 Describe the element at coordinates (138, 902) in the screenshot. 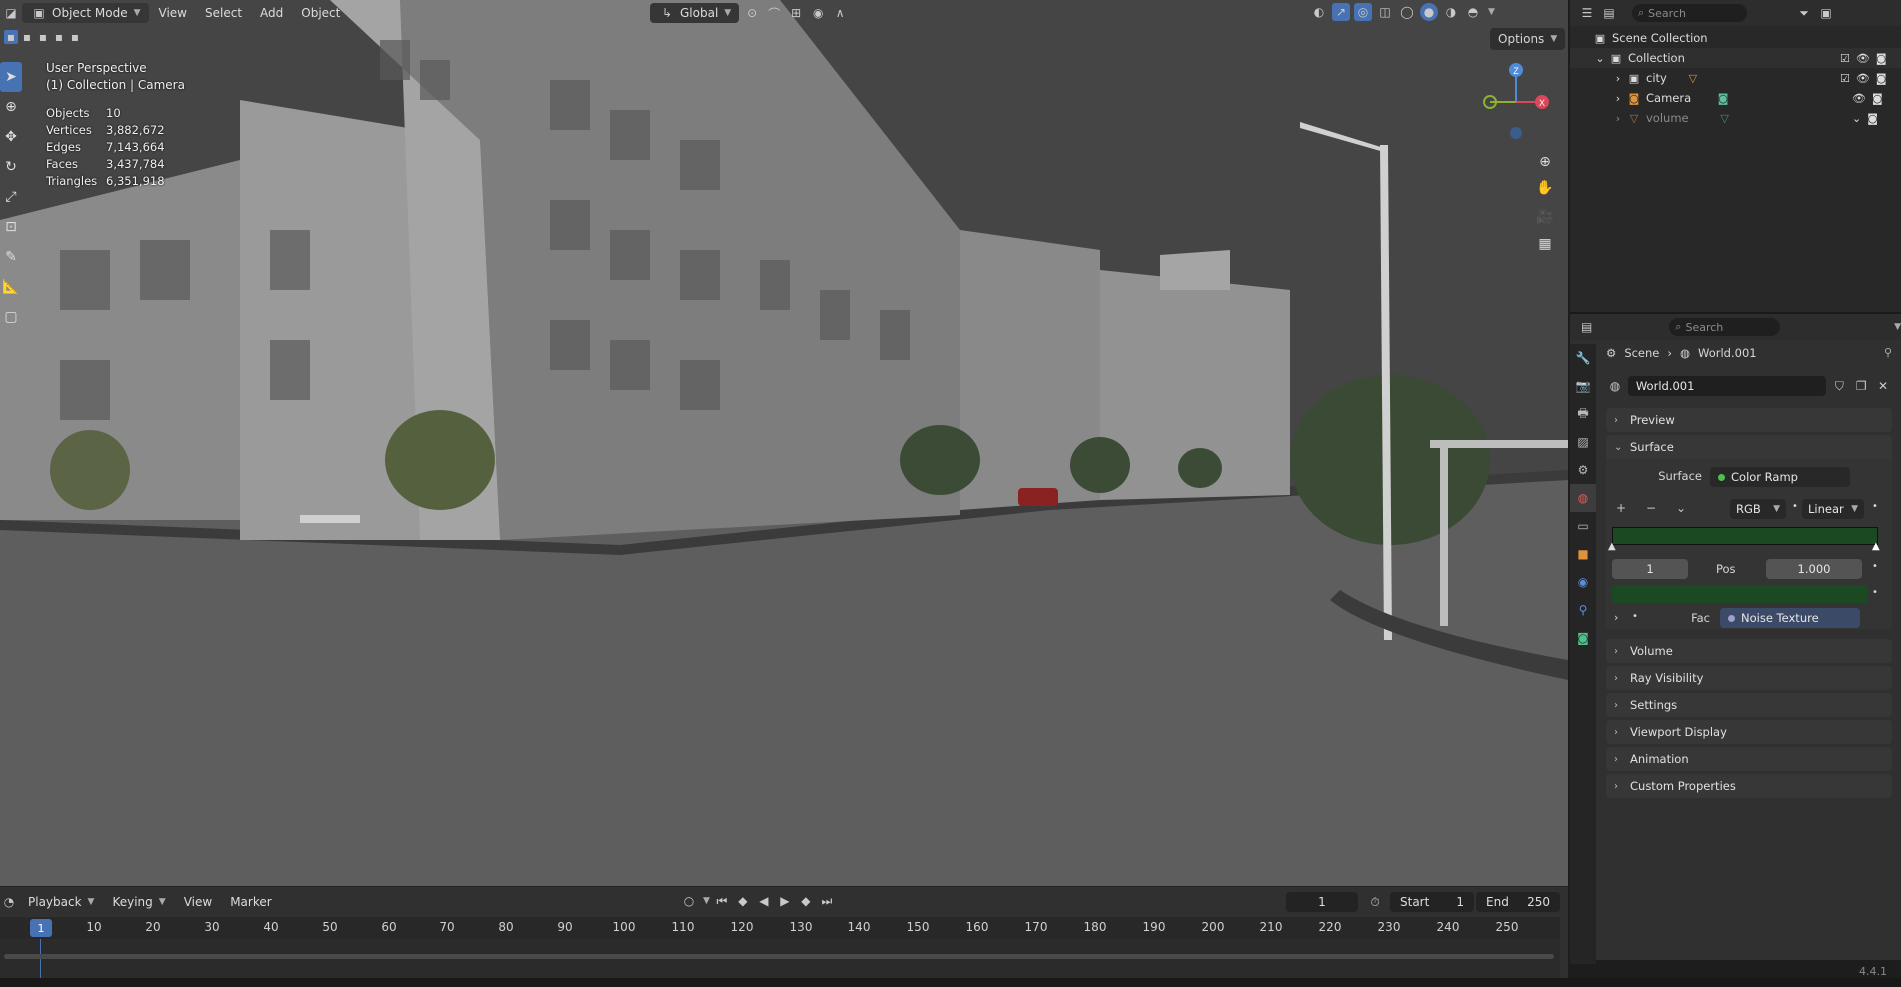

I see `menu-keying: Keying ▼` at that location.